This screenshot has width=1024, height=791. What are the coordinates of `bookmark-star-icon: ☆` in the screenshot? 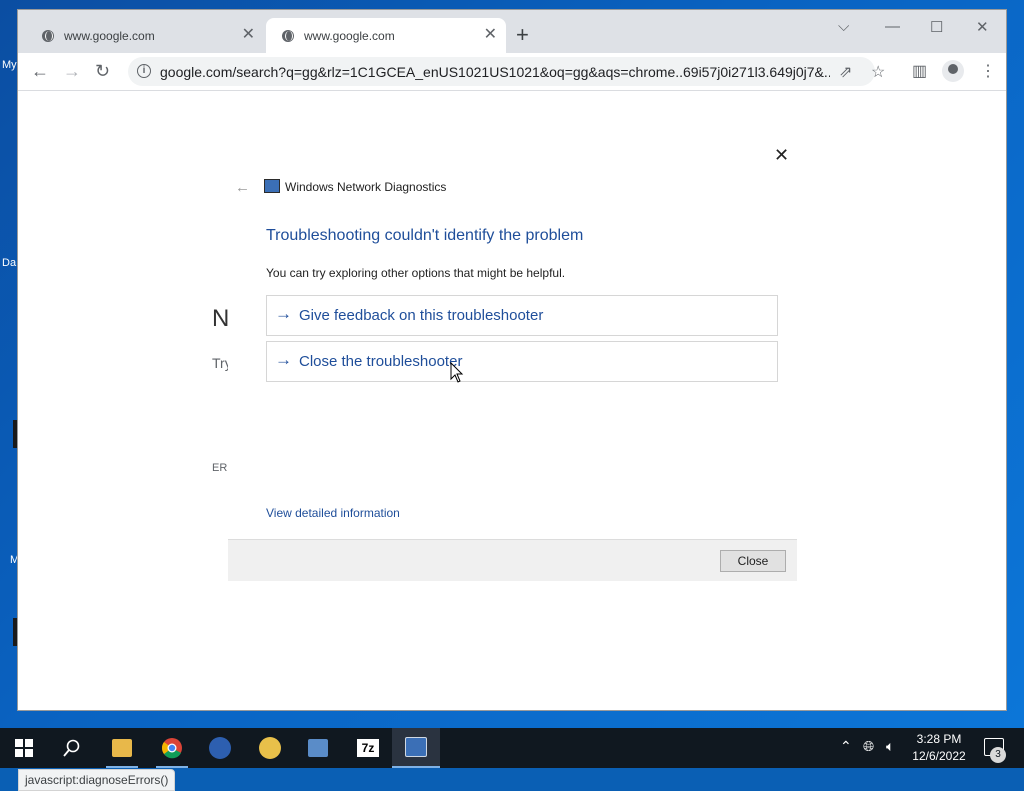 It's located at (878, 72).